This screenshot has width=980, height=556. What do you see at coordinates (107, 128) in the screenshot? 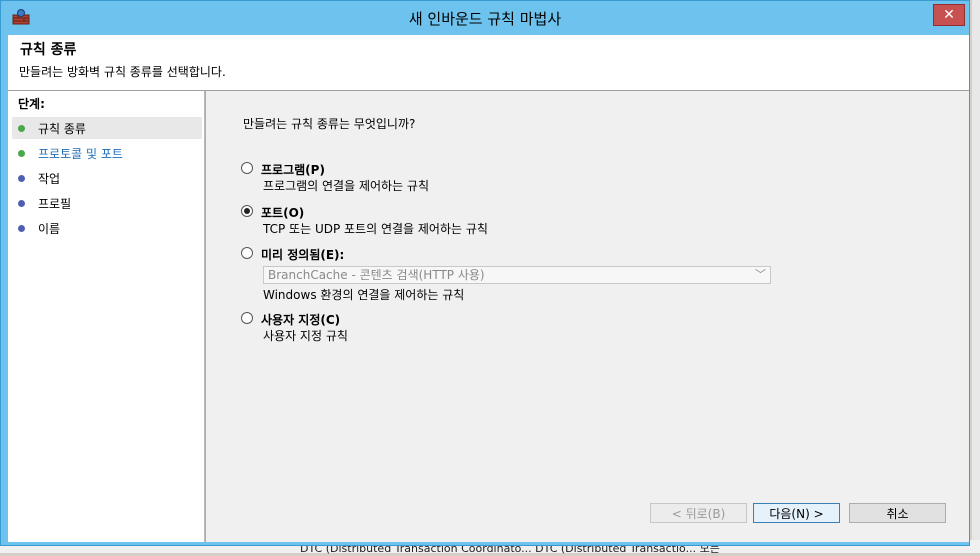
I see `step-item-rule-type: 규칙 종류` at bounding box center [107, 128].